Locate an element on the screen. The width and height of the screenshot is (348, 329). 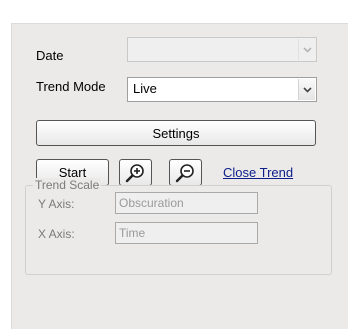
trend-mode-value: Live is located at coordinates (145, 88).